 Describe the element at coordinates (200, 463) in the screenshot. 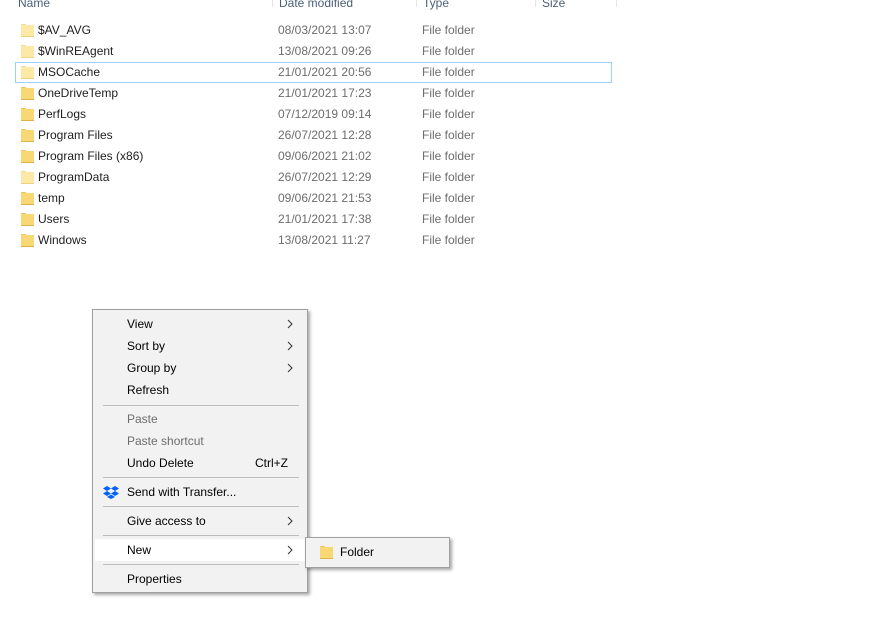

I see `menu-item-undo-delete: Undo Delete Ctrl+Z` at that location.